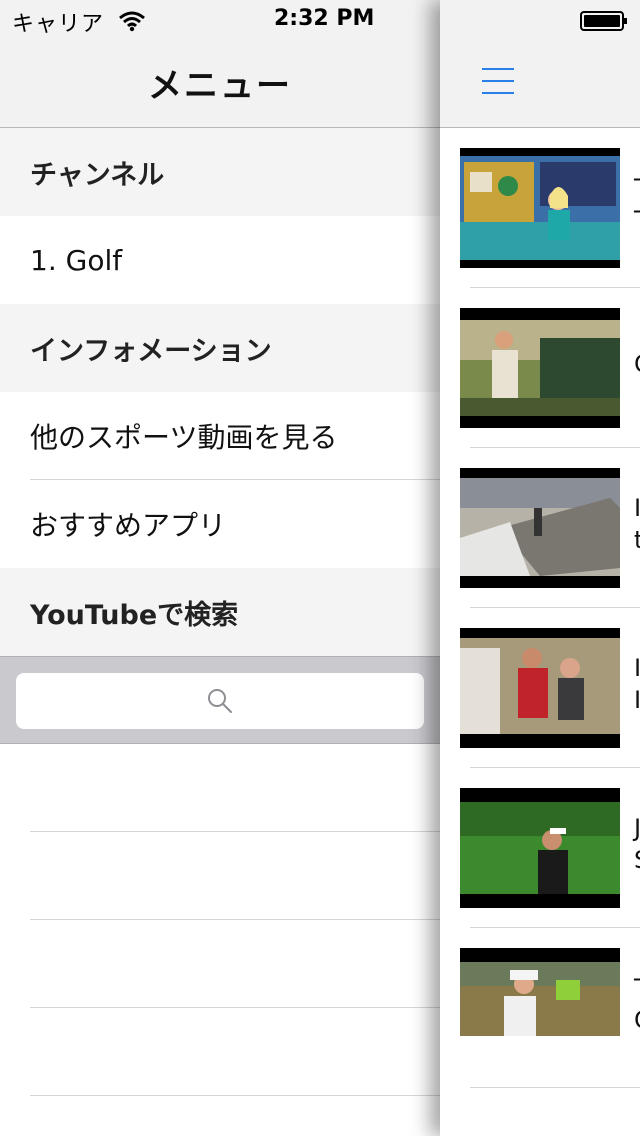 The height and width of the screenshot is (1136, 640). I want to click on video-title: I t, so click(637, 524).